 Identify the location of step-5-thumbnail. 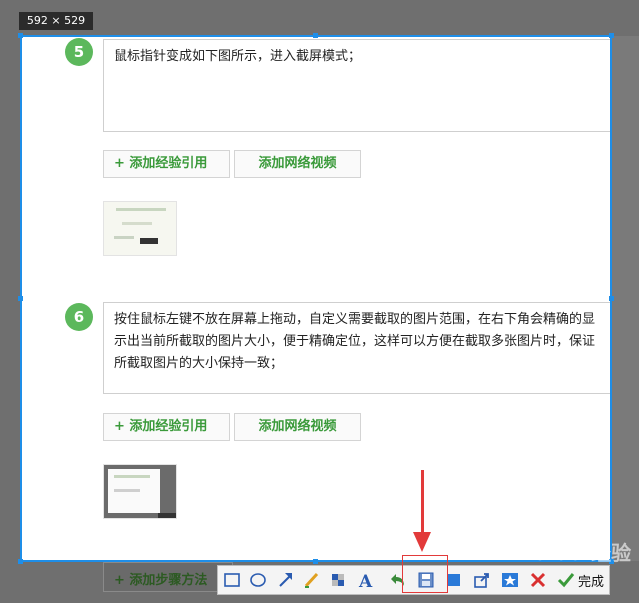
(140, 228).